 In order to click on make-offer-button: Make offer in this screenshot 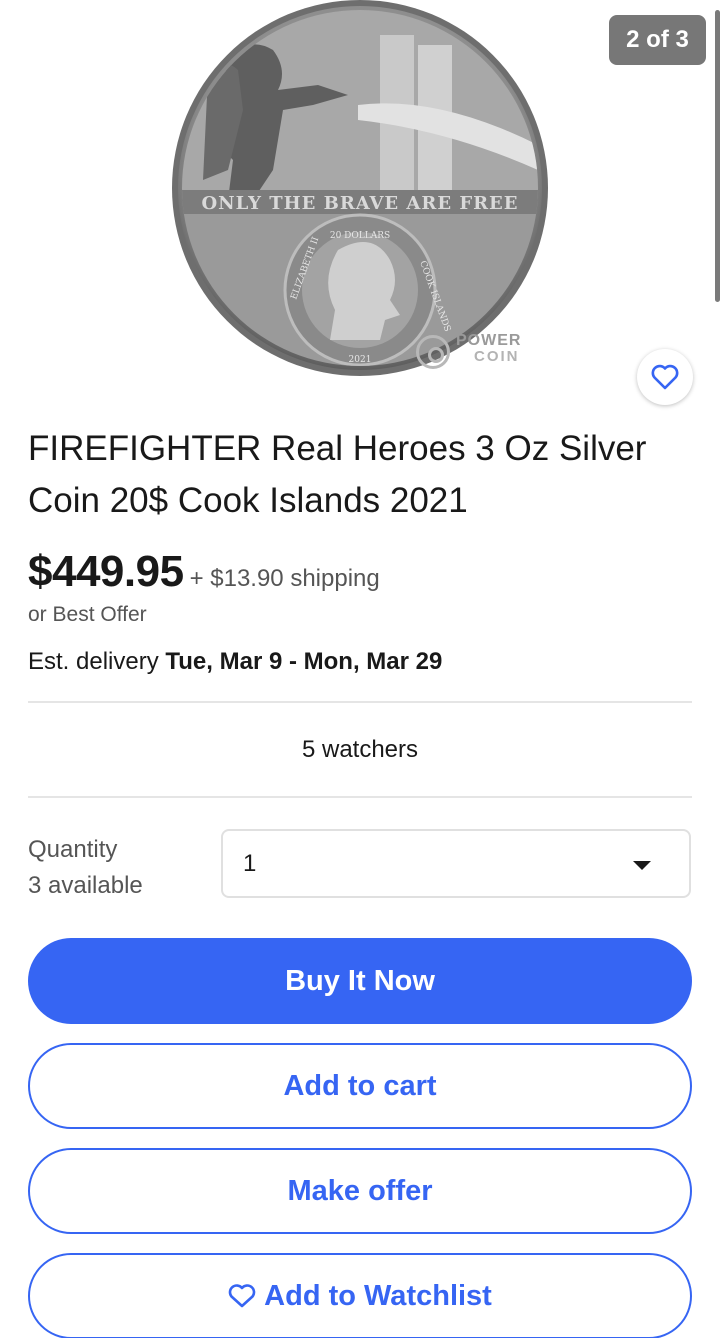, I will do `click(360, 1191)`.